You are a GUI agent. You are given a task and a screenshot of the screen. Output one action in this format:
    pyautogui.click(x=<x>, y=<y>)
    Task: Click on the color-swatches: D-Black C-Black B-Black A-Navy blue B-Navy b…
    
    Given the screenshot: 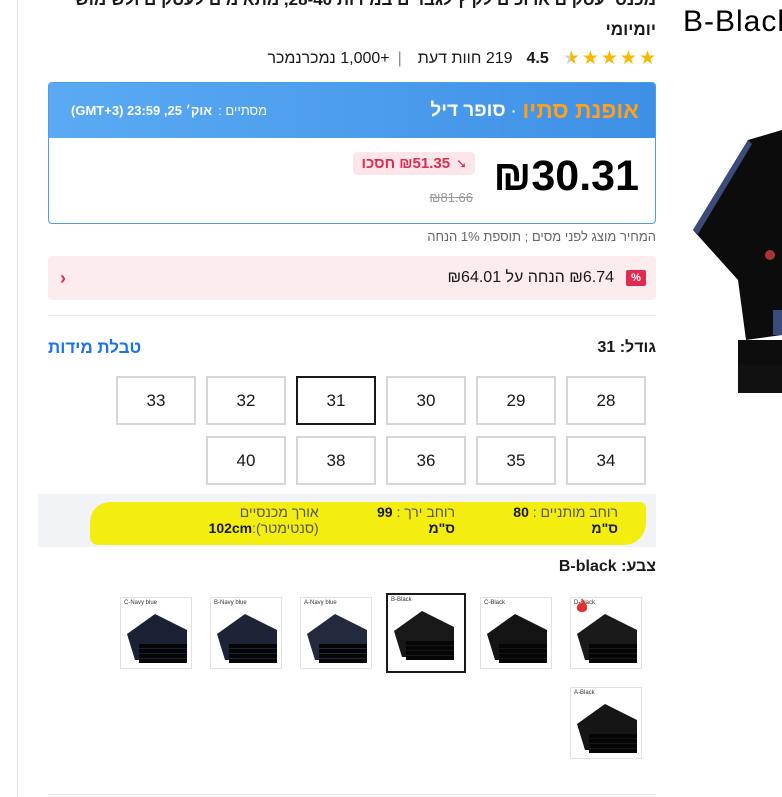 What is the action you would take?
    pyautogui.click(x=372, y=676)
    